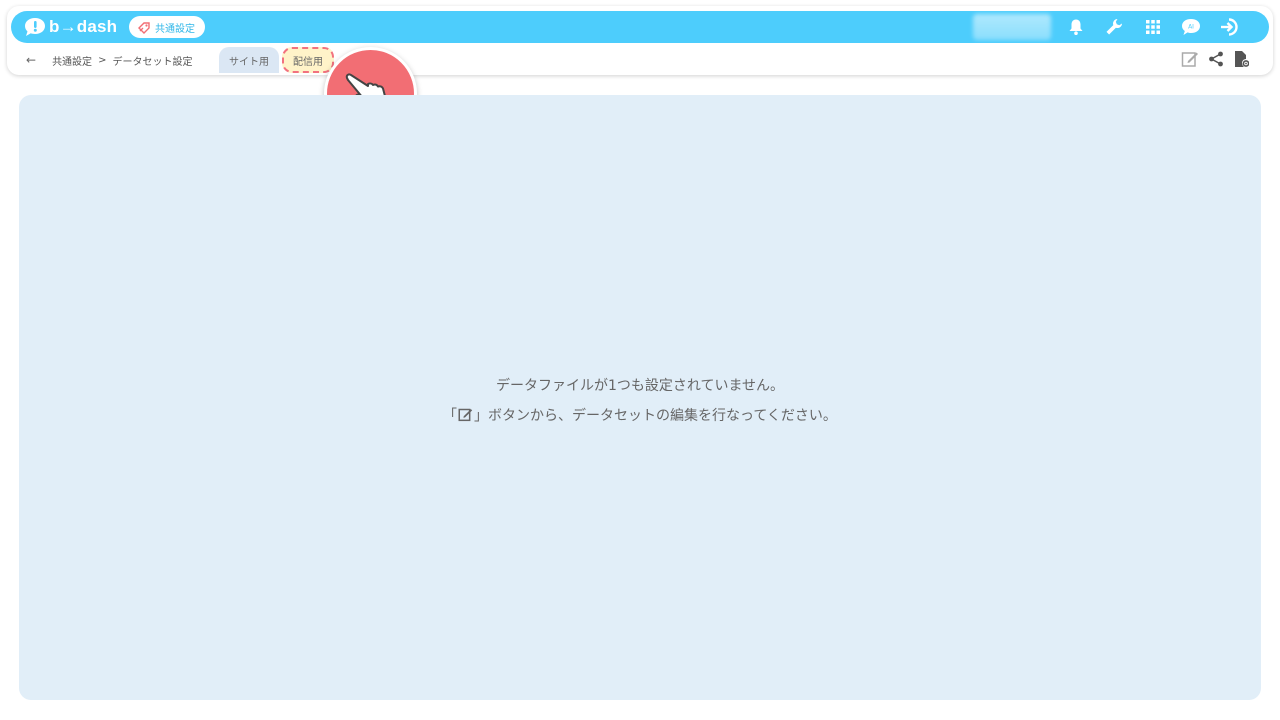  I want to click on wrench-icon, so click(1114, 27).